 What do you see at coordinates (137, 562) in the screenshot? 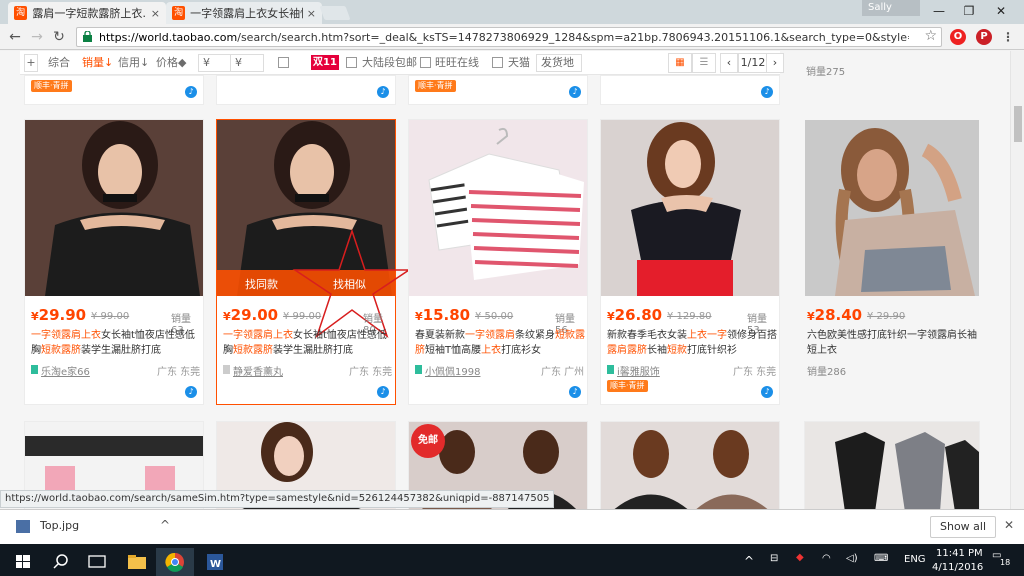
I see `file-explorer-icon` at bounding box center [137, 562].